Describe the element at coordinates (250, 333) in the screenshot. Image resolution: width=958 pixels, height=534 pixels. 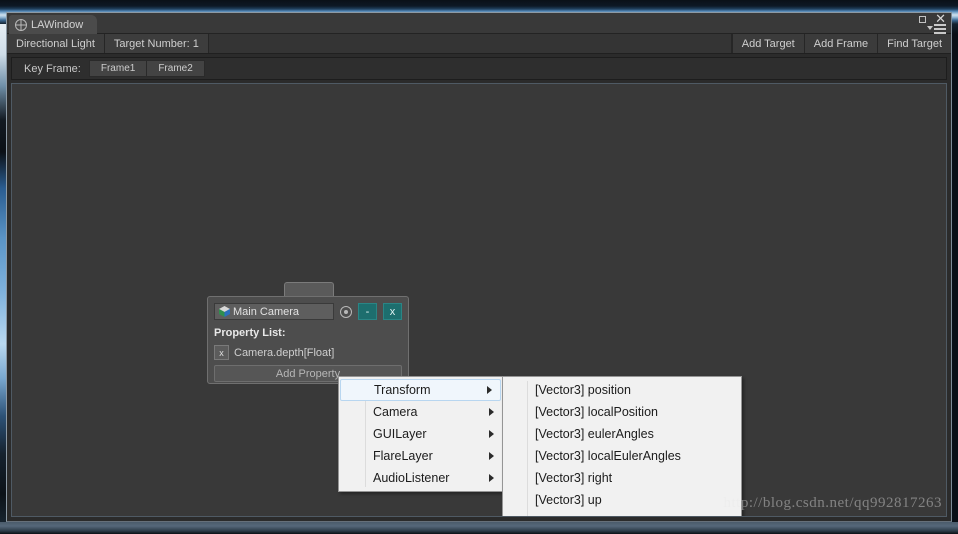
I see `property-list-title: Property List:` at that location.